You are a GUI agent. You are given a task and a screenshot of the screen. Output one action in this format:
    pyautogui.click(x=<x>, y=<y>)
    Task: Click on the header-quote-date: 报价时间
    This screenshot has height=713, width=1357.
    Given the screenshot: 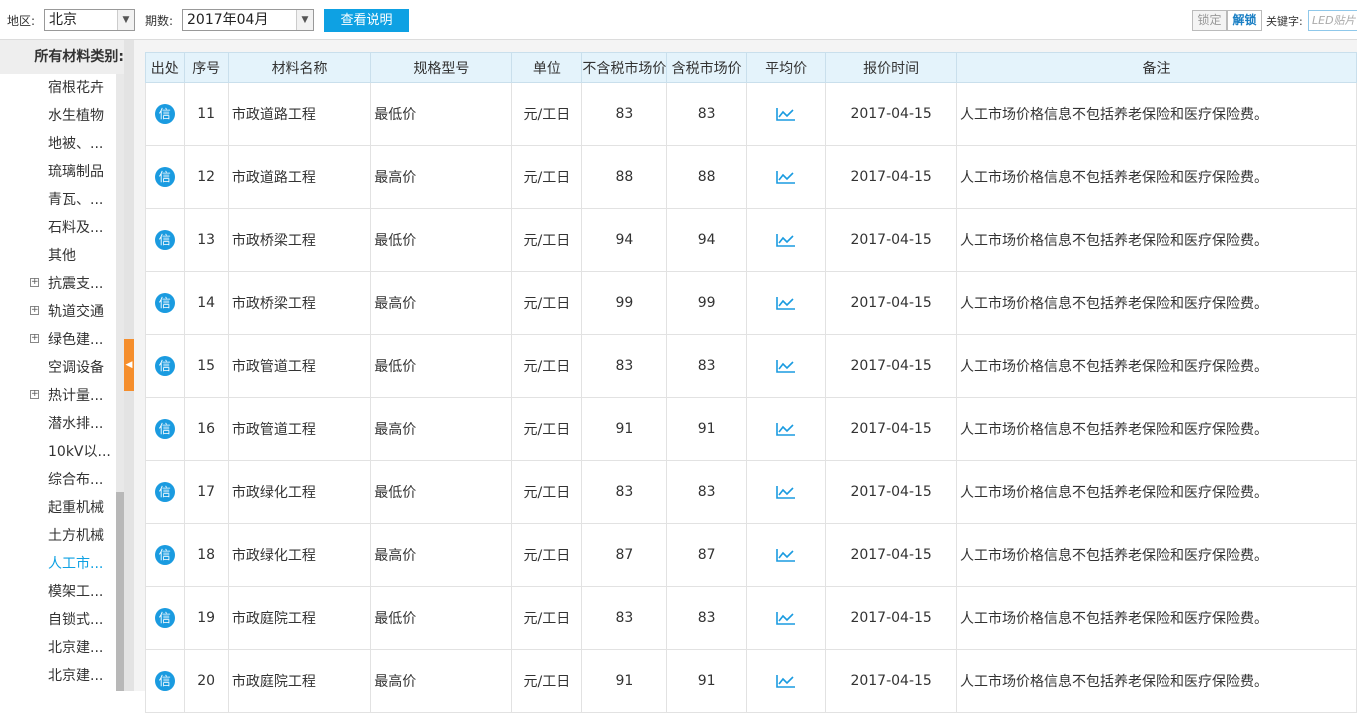 What is the action you would take?
    pyautogui.click(x=891, y=67)
    